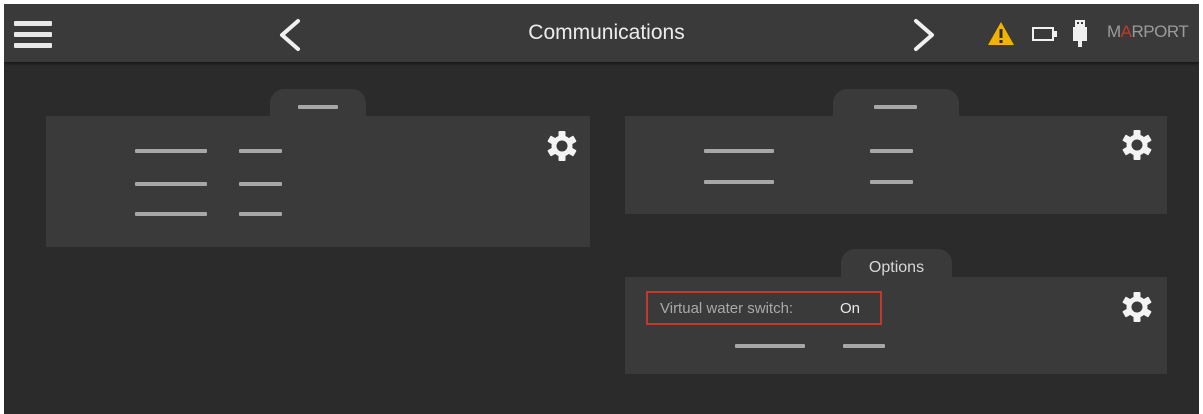 This screenshot has width=1203, height=414. What do you see at coordinates (1001, 33) in the screenshot?
I see `warning-icon` at bounding box center [1001, 33].